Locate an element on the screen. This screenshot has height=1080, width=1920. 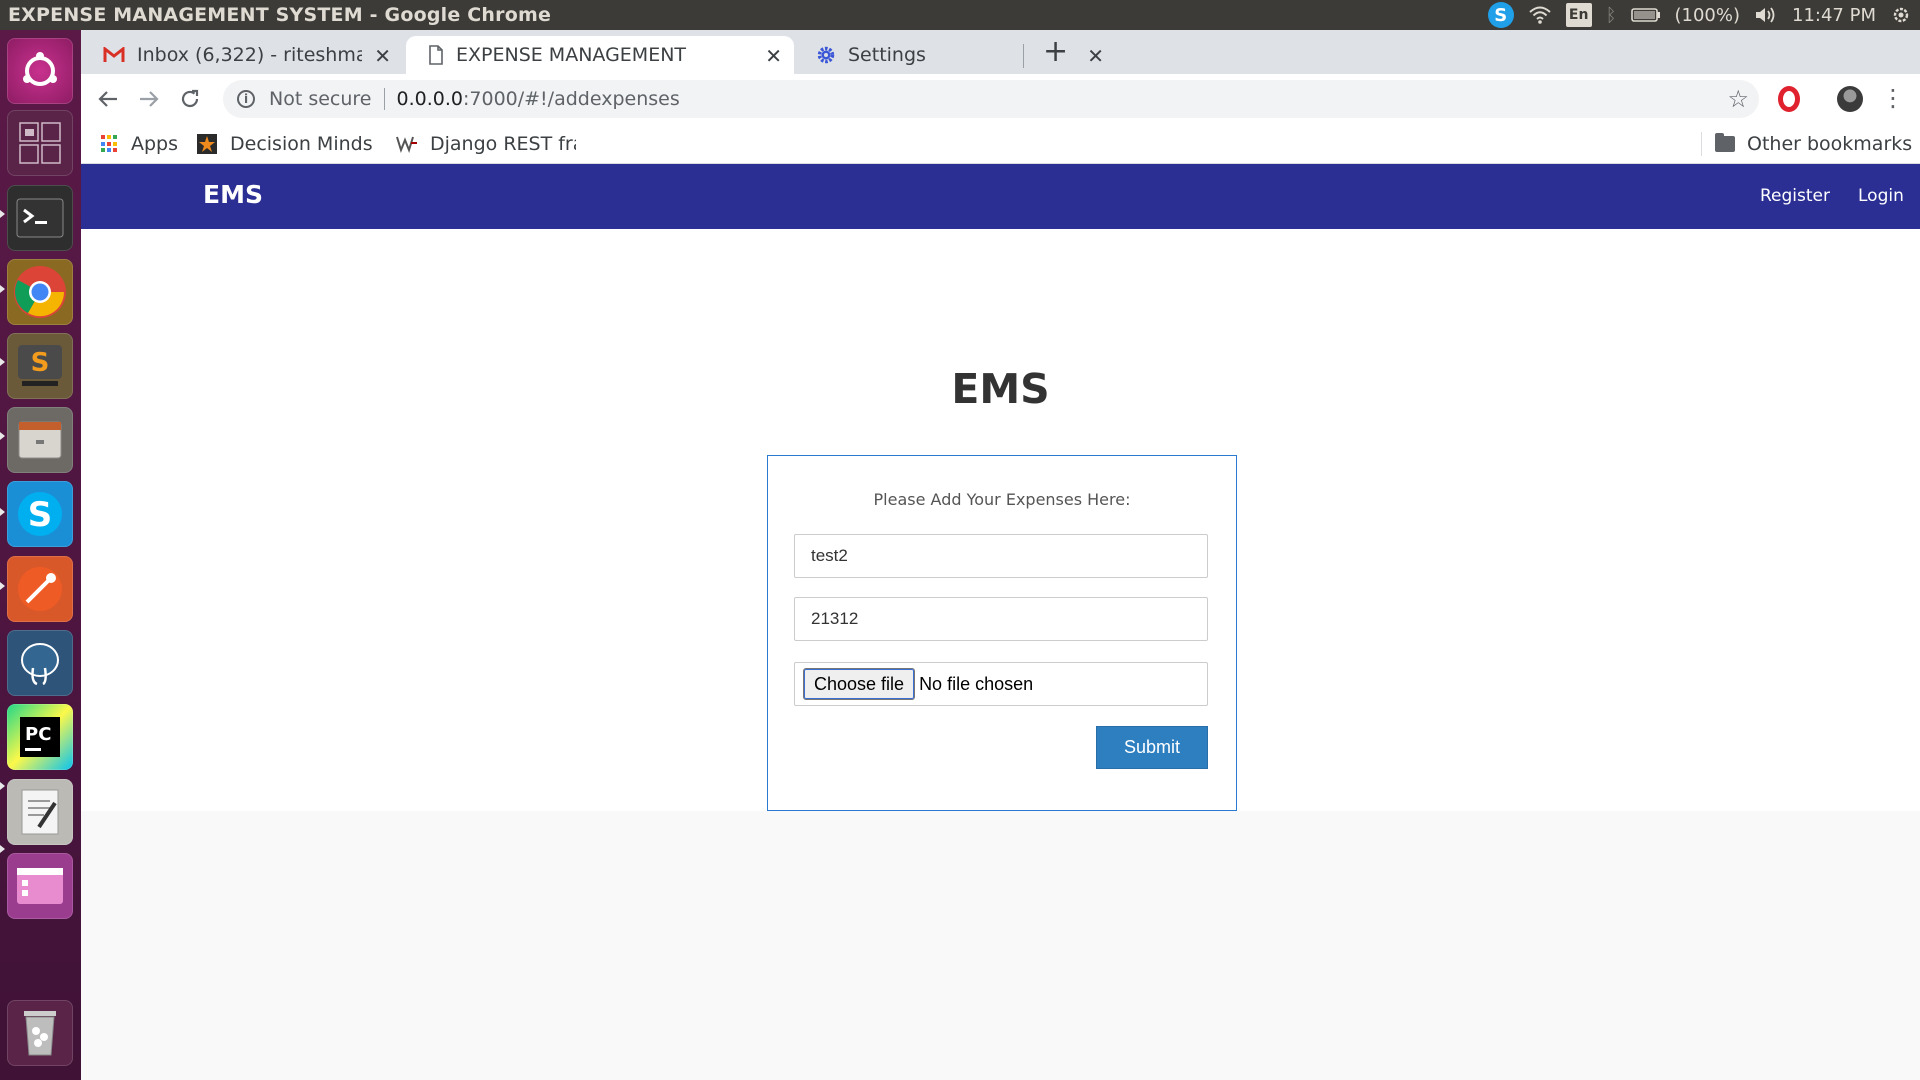
wifi-icon is located at coordinates (1540, 15).